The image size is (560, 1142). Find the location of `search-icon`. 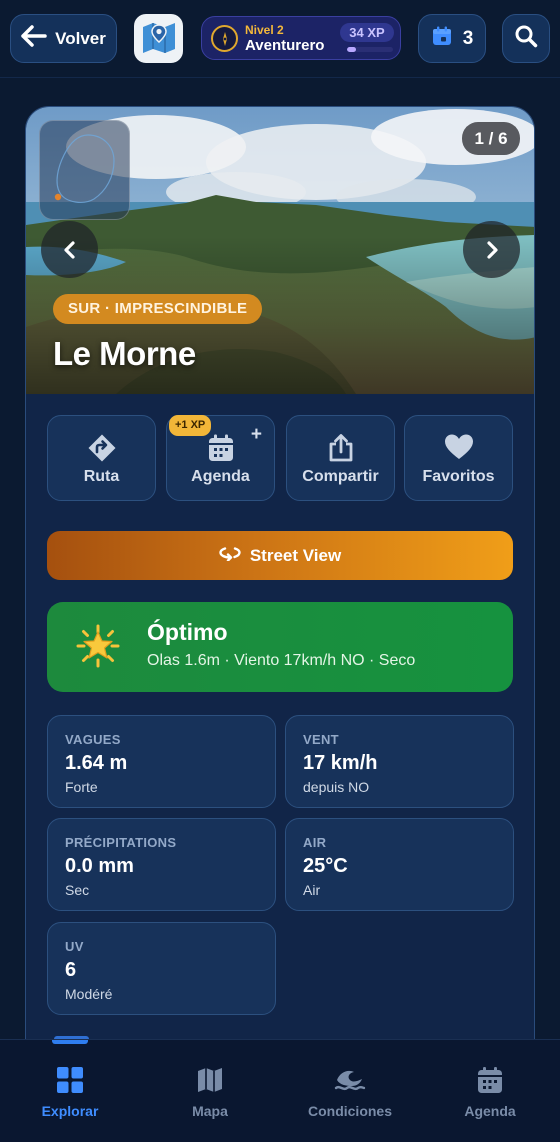

search-icon is located at coordinates (526, 38).